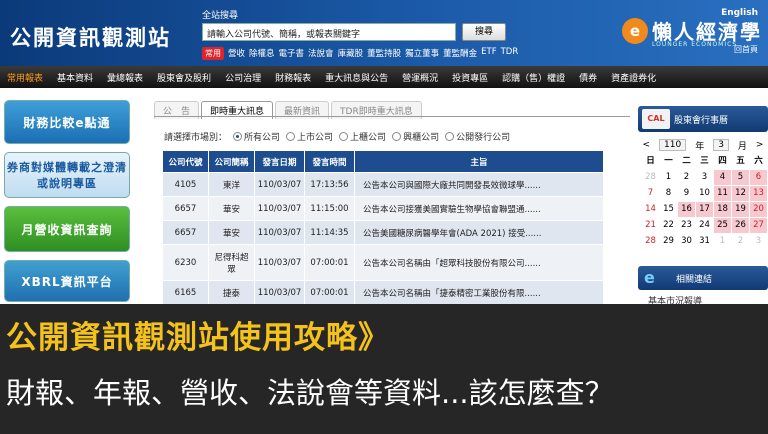 The image size is (768, 434). I want to click on month-select: 3, so click(721, 145).